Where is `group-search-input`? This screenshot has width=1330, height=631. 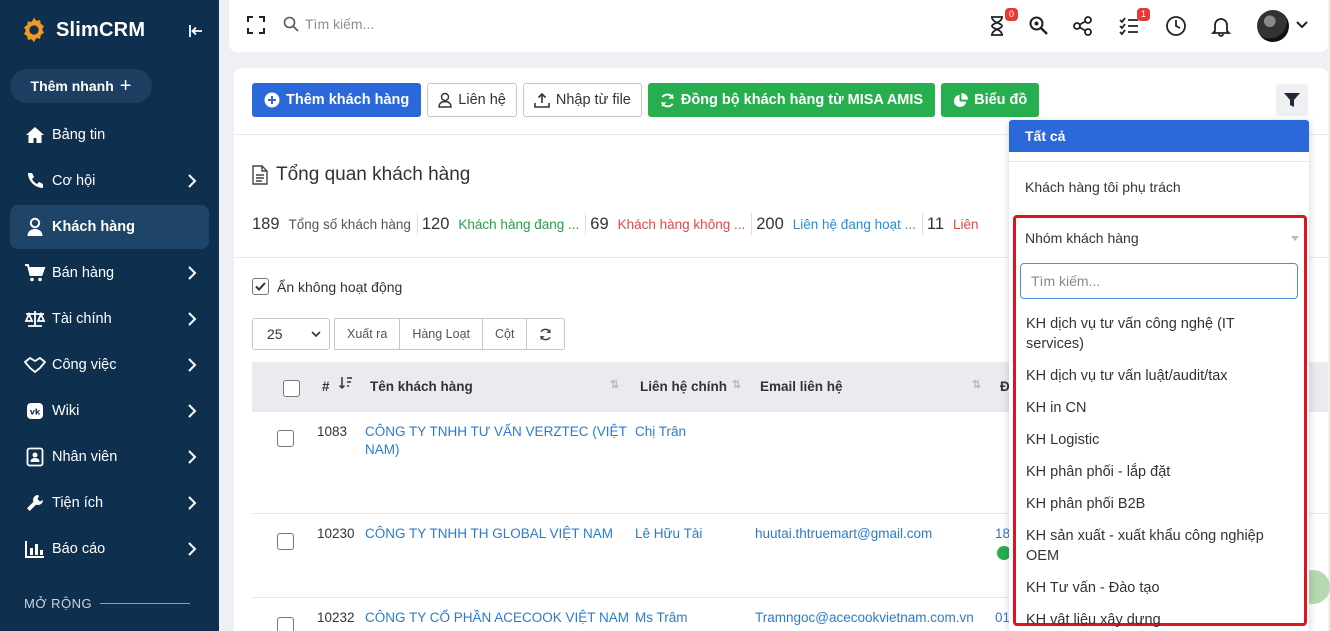
group-search-input is located at coordinates (1159, 281).